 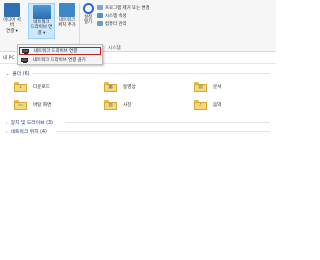 What do you see at coordinates (110, 105) in the screenshot?
I see `pictures-folder-icon: ▨` at bounding box center [110, 105].